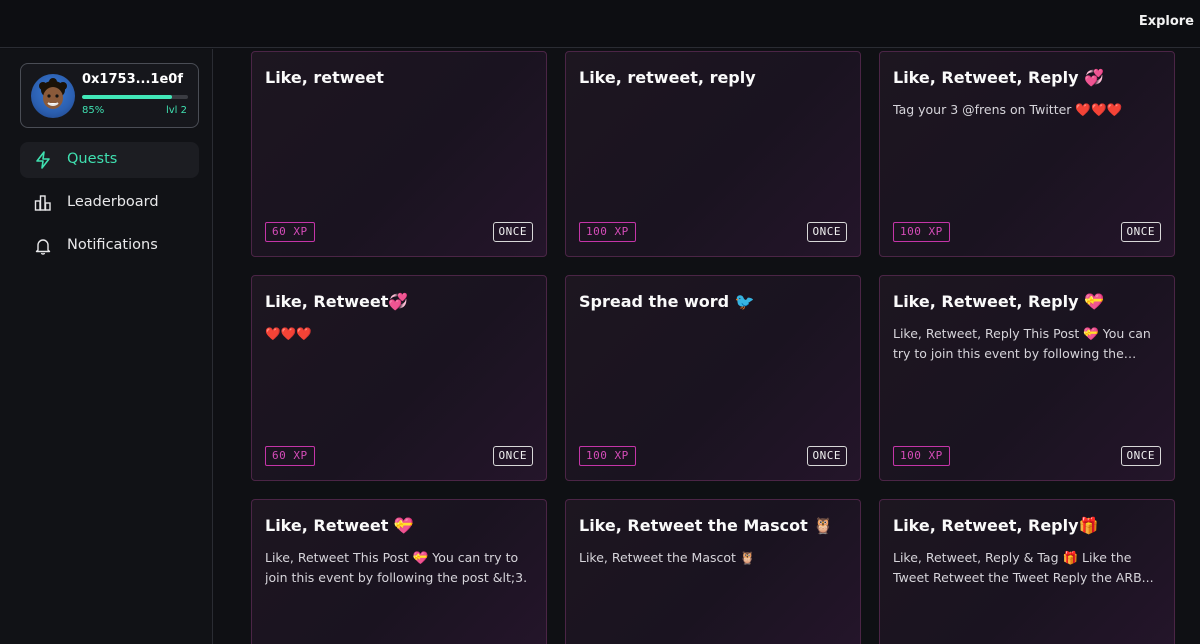 This screenshot has height=644, width=1200. Describe the element at coordinates (667, 557) in the screenshot. I see `quest-description: Like, Retweet the Mascot 🦉` at that location.